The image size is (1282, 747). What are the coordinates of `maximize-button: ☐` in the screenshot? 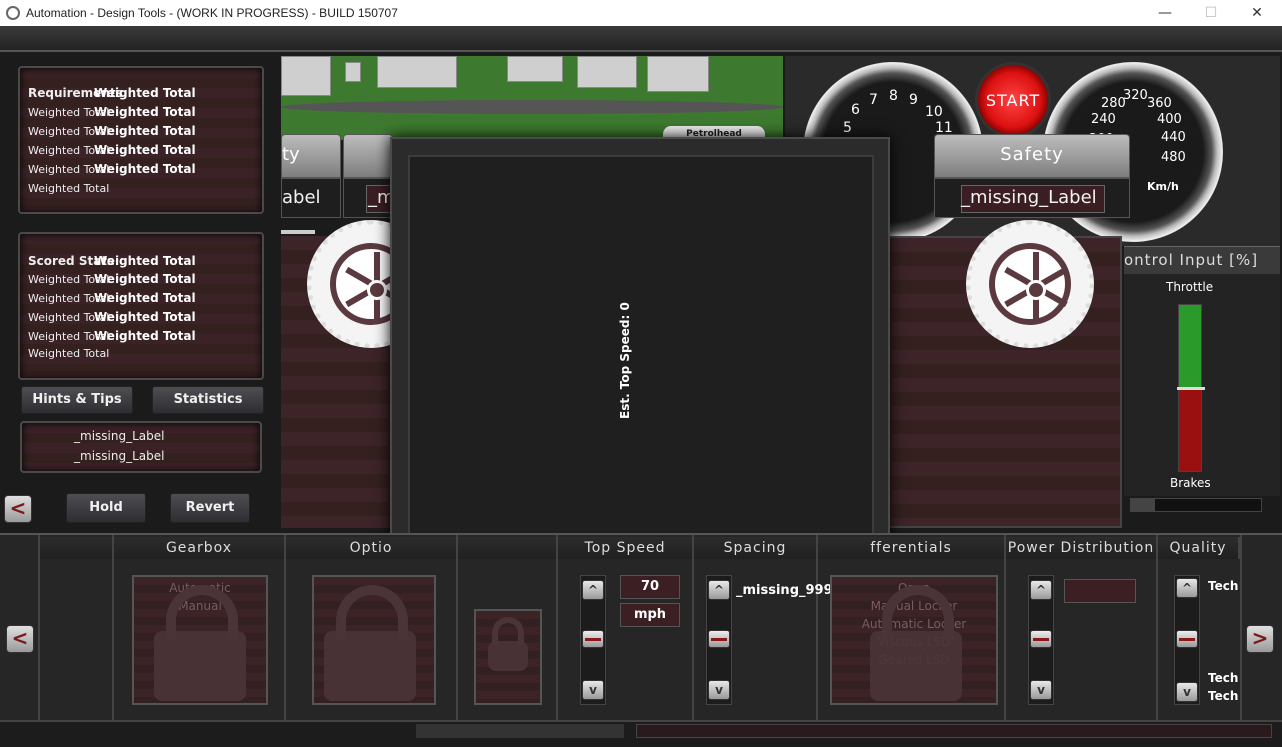 It's located at (1211, 13).